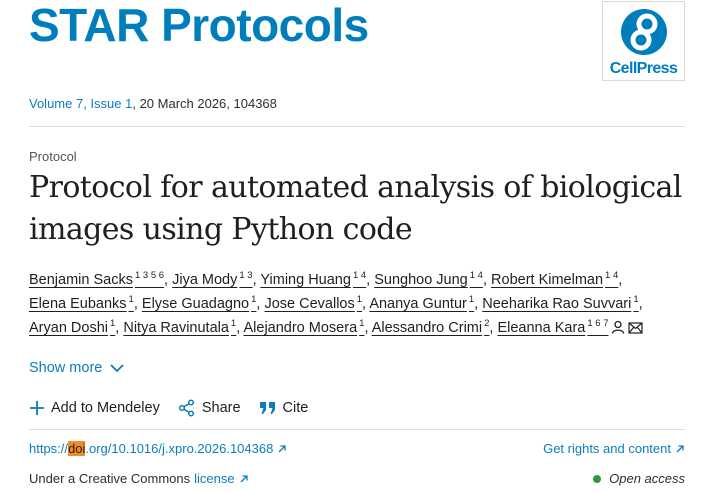 The image size is (710, 492). I want to click on license-info: Under a Creative Commons license, so click(139, 478).